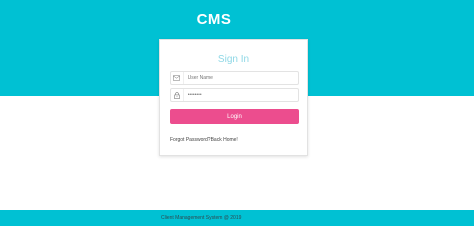 This screenshot has height=240, width=474. I want to click on footer-band: Client Management System @ 2019, so click(237, 218).